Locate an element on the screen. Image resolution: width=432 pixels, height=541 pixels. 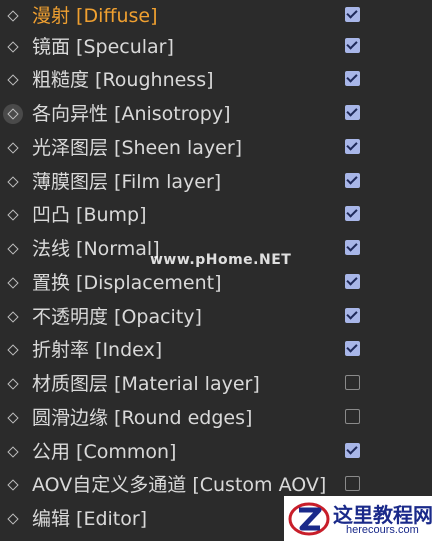
channel-label: 漫射 [Diffuse] is located at coordinates (95, 16).